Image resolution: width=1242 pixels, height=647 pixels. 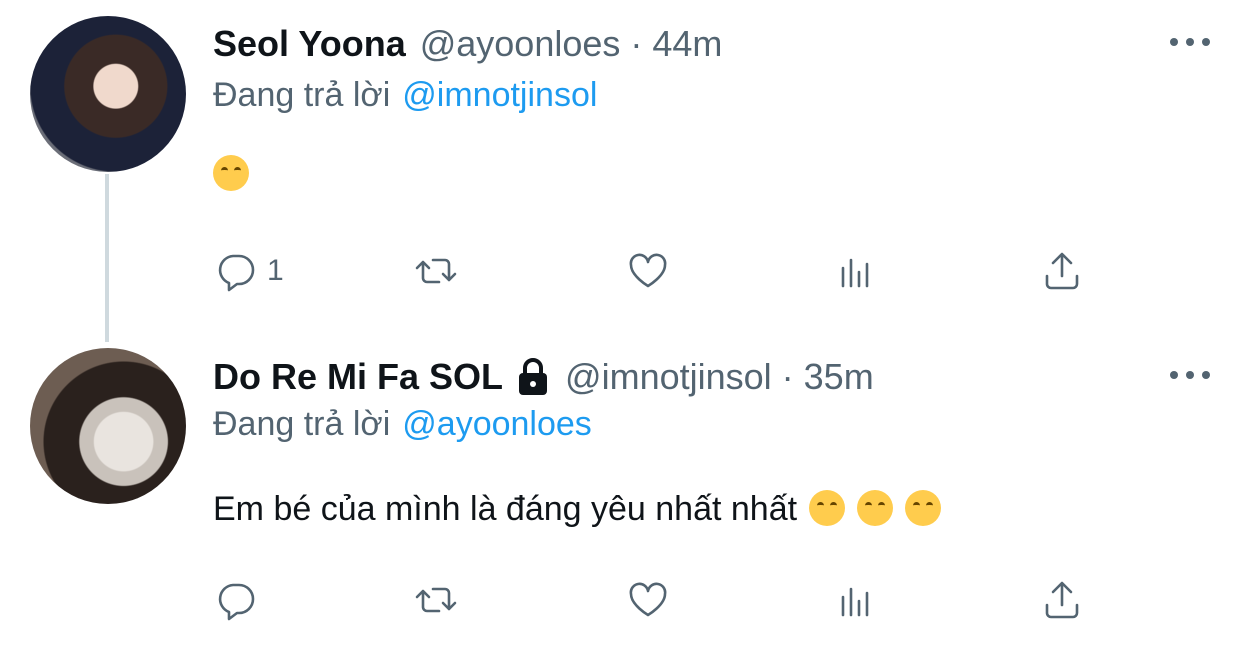 I want to click on kissing-face-emoji, so click(x=875, y=508).